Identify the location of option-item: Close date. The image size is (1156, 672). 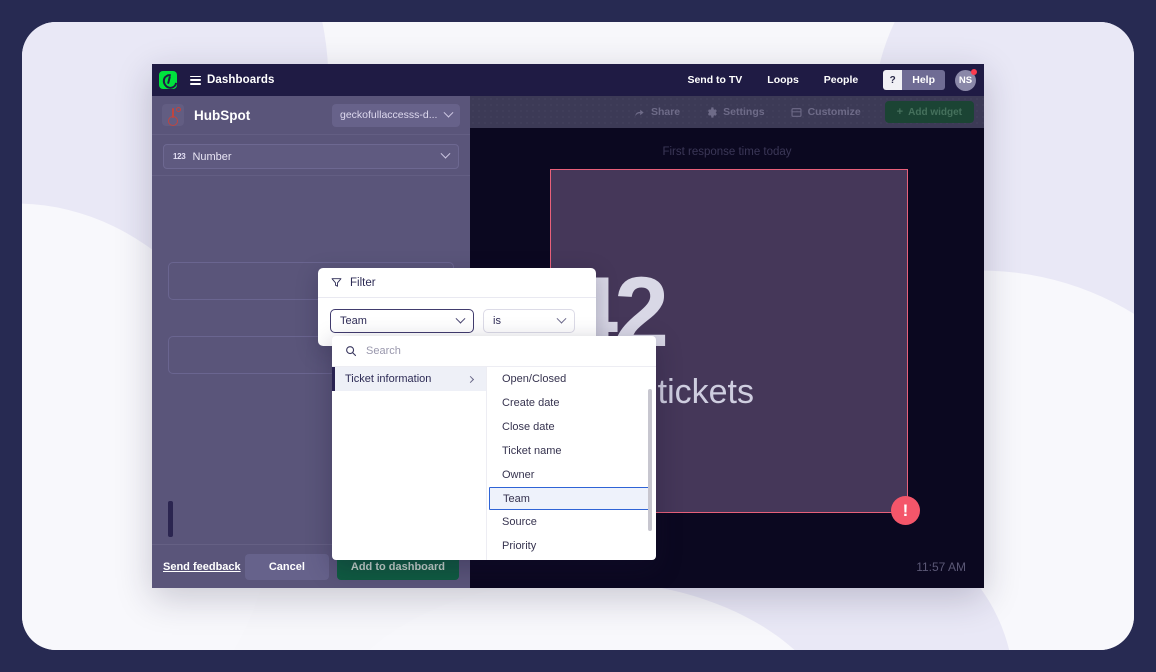
(571, 427).